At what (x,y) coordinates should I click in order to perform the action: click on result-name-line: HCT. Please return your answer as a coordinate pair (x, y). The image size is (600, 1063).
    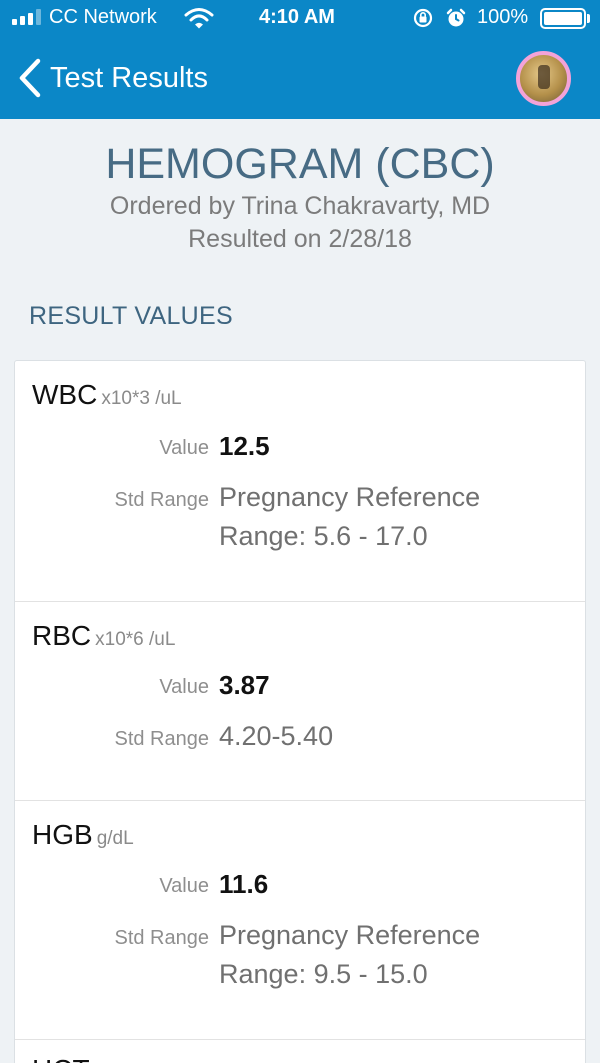
    Looking at the image, I should click on (61, 1058).